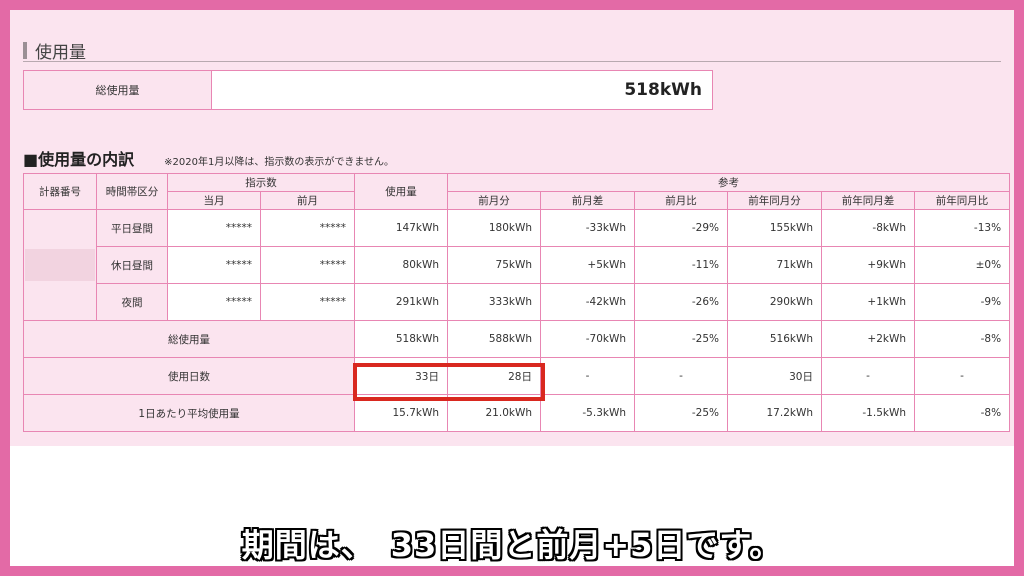 This screenshot has height=576, width=1024. What do you see at coordinates (587, 265) in the screenshot?
I see `prev-month-diff-cell: +5kWh` at bounding box center [587, 265].